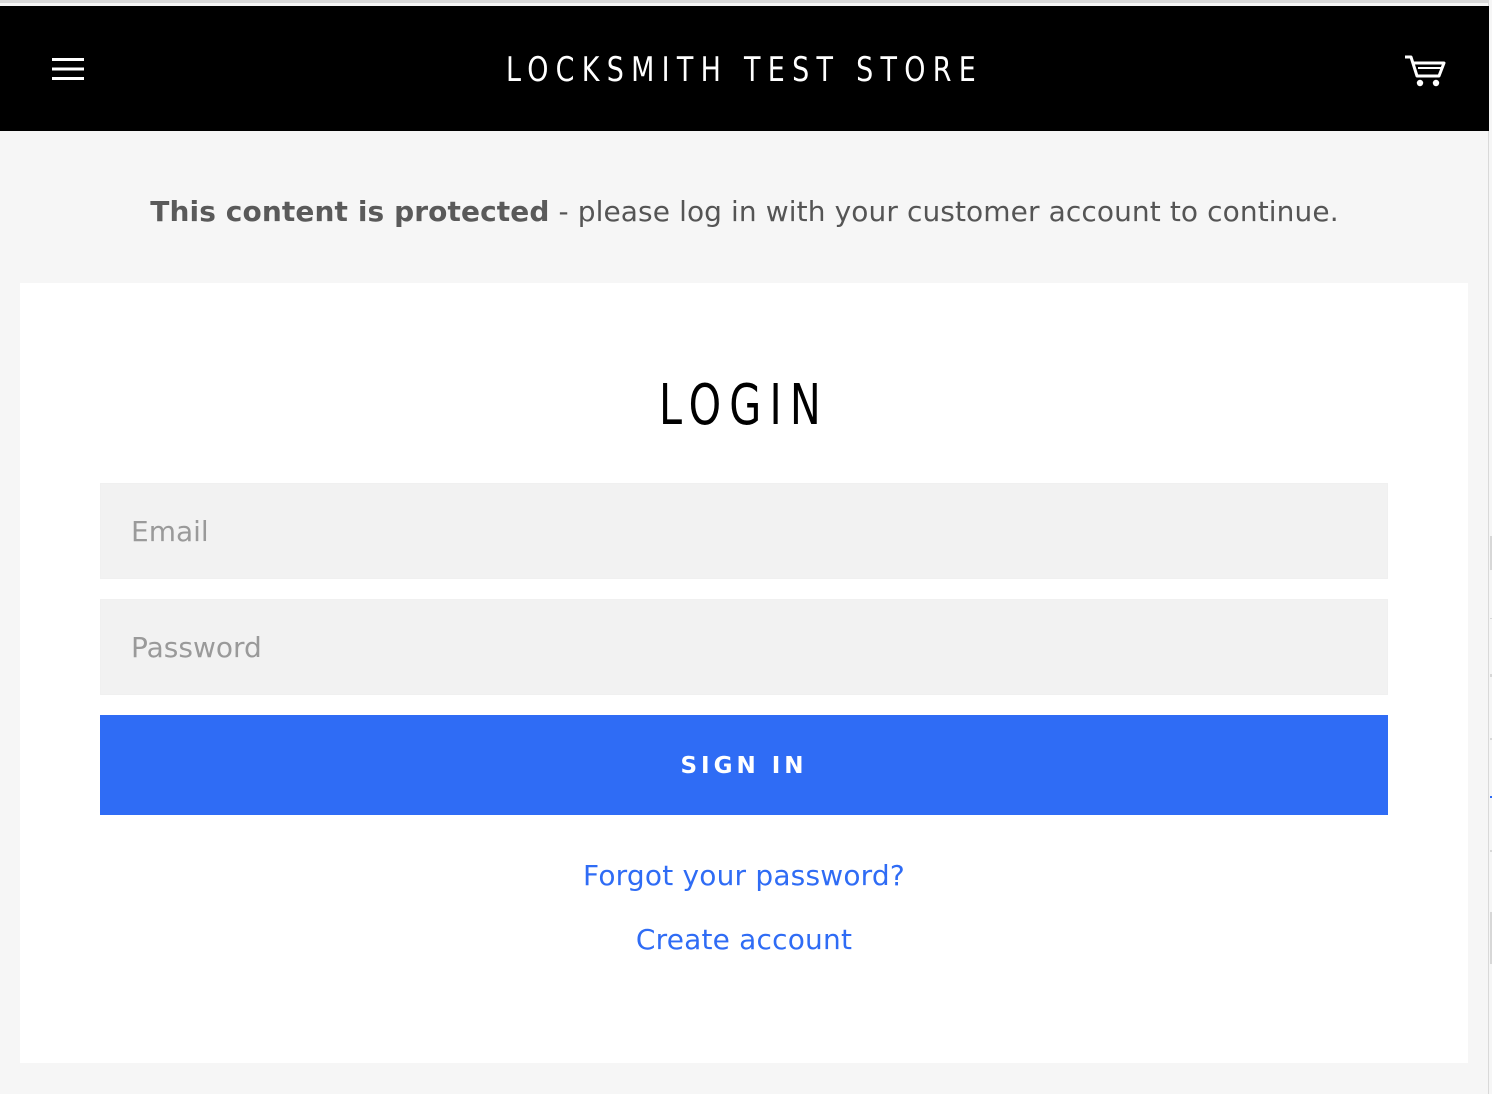  I want to click on password-input, so click(744, 647).